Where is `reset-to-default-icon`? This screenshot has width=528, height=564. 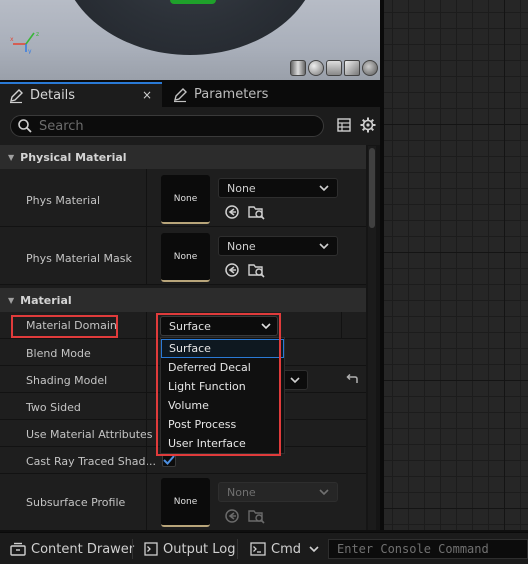 reset-to-default-icon is located at coordinates (352, 380).